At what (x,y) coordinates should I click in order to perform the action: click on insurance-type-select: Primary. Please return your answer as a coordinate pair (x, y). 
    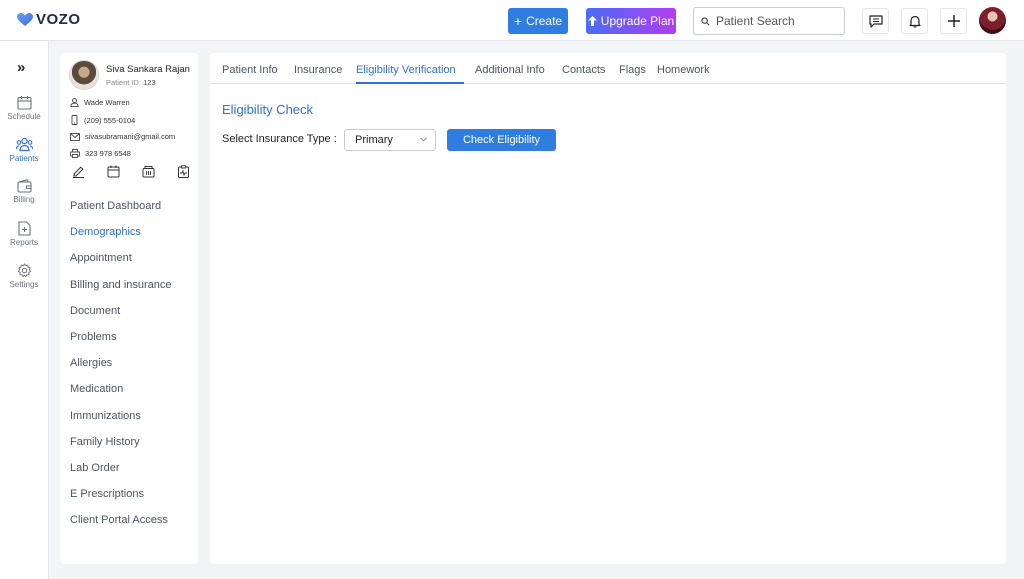
    Looking at the image, I should click on (390, 140).